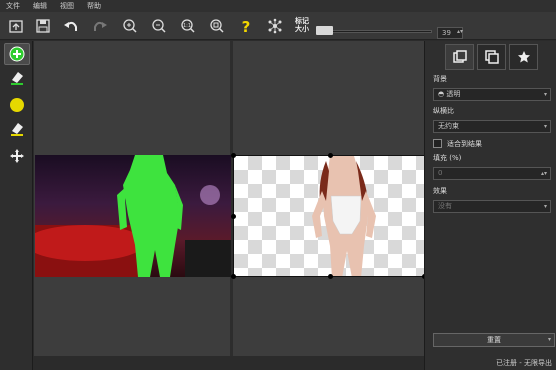  I want to click on menu-file: 文件, so click(13, 6).